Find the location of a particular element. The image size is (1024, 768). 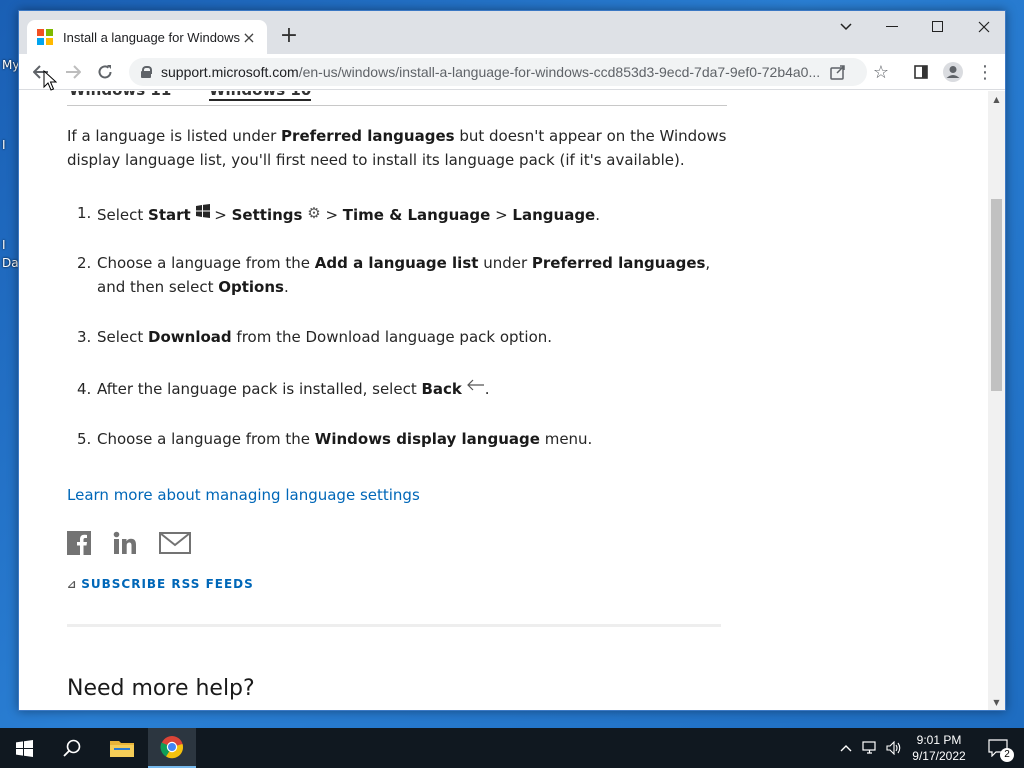

side-panel-icon is located at coordinates (921, 72).